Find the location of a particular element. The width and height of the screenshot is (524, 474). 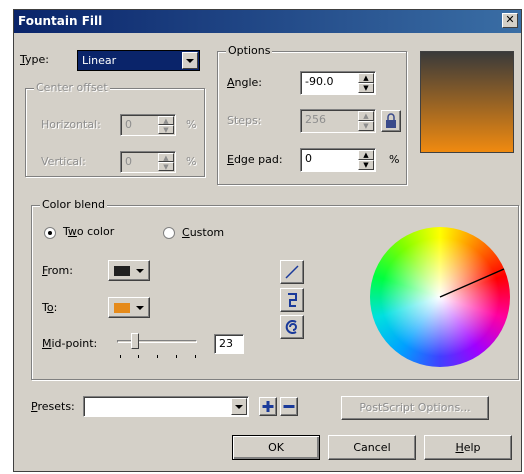

vertical-label: Vertical: is located at coordinates (63, 161).